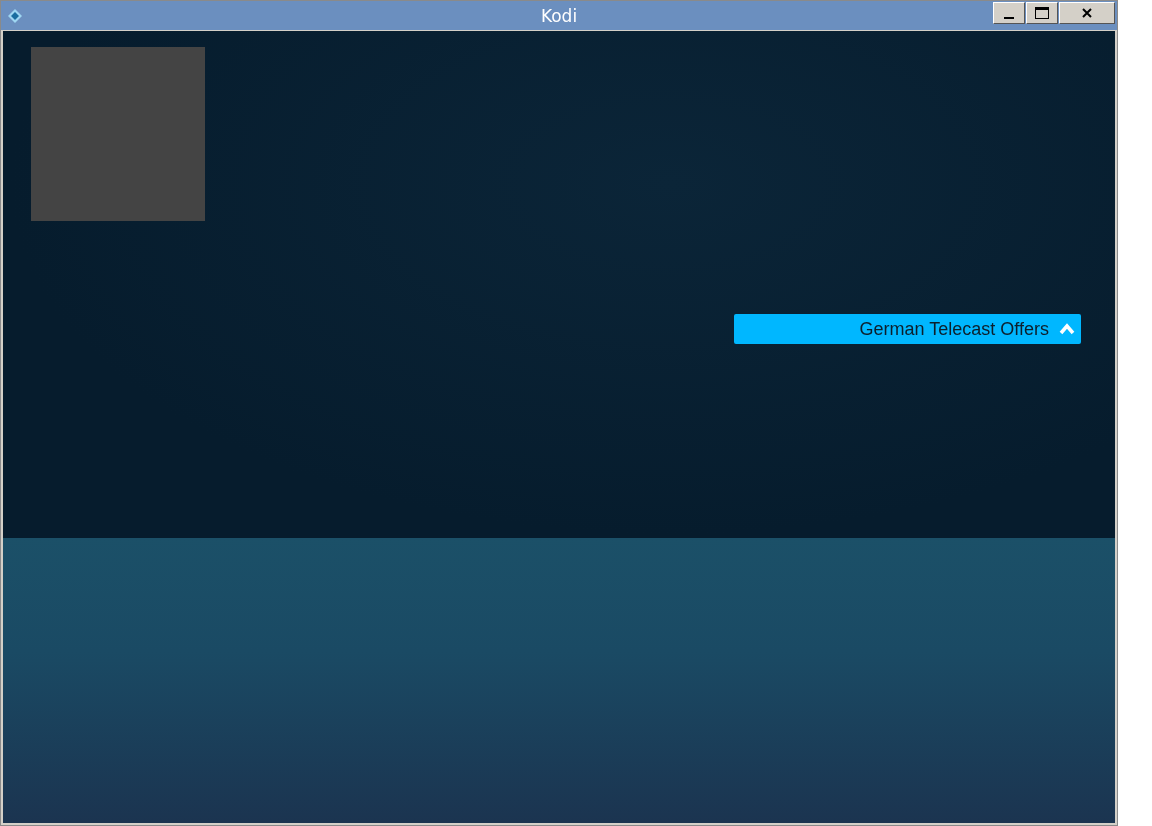 The width and height of the screenshot is (1152, 826). I want to click on maximize-button, so click(1042, 12).